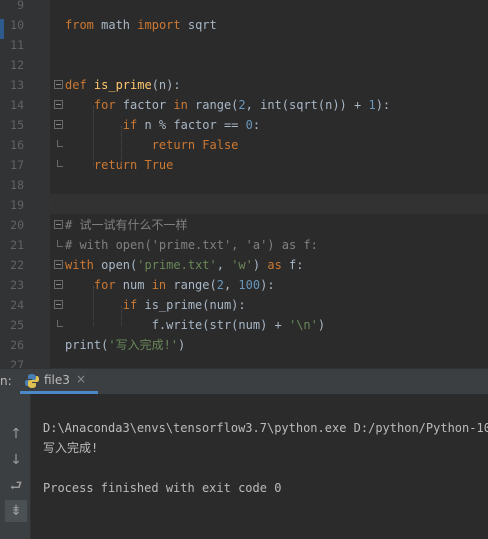  What do you see at coordinates (101, 305) in the screenshot?
I see `code-token: if` at bounding box center [101, 305].